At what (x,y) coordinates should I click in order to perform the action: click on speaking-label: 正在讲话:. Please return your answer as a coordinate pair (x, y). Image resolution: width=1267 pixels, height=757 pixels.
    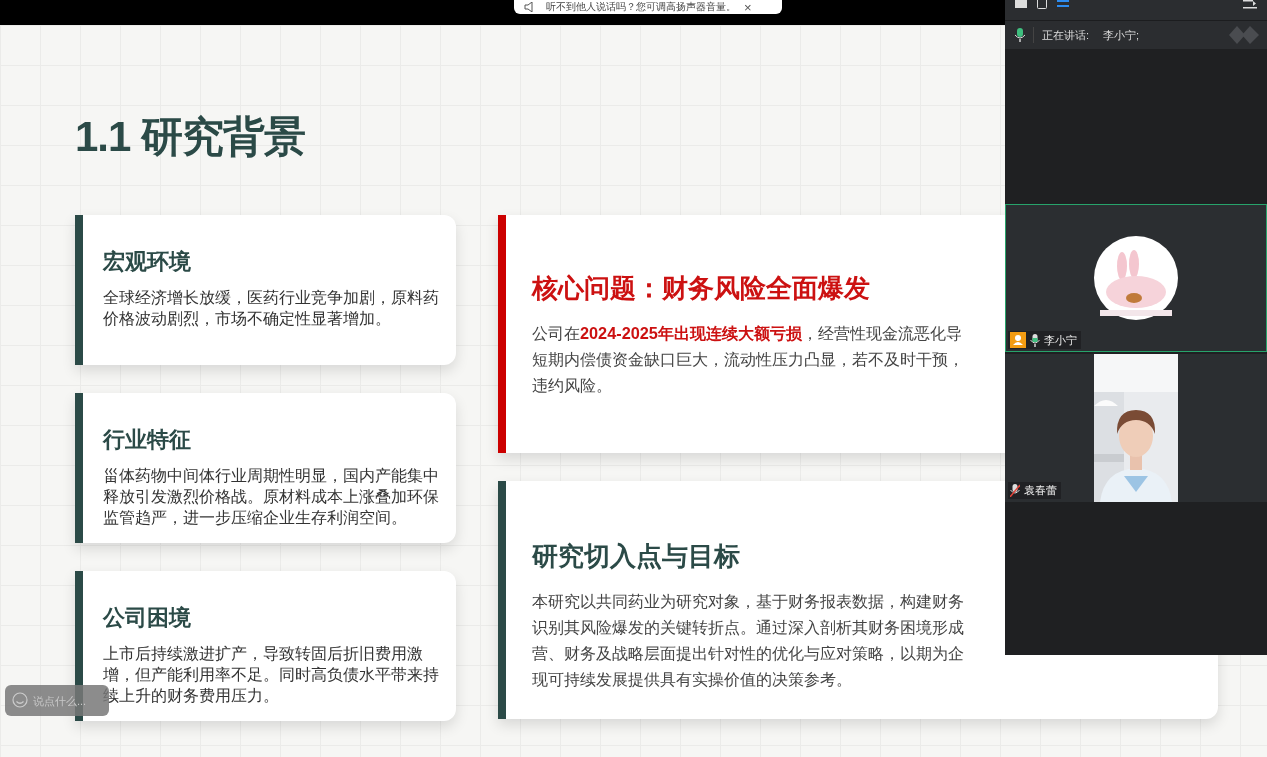
    Looking at the image, I should click on (1066, 35).